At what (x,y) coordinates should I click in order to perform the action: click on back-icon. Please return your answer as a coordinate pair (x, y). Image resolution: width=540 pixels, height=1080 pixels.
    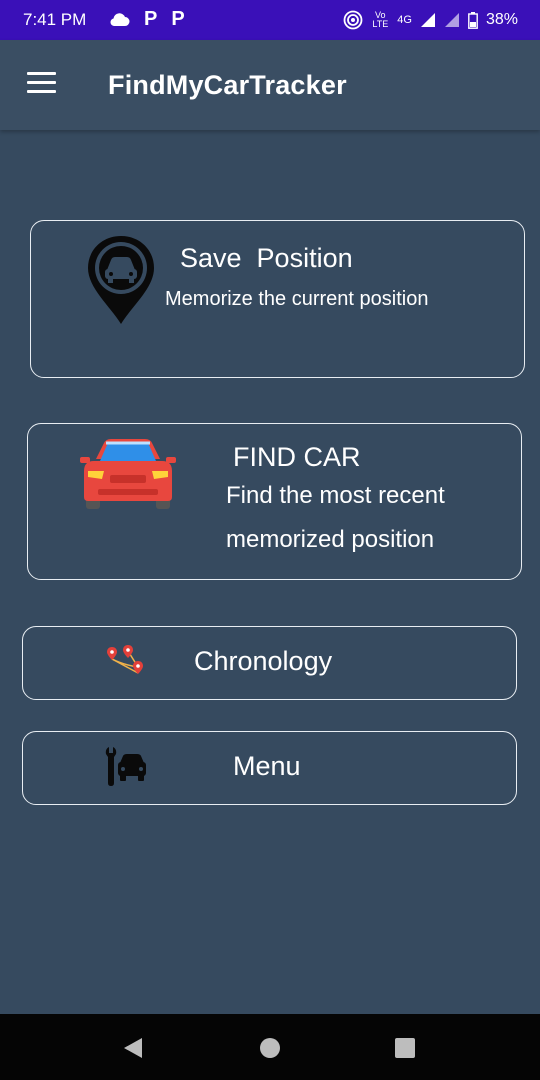
    Looking at the image, I should click on (133, 1048).